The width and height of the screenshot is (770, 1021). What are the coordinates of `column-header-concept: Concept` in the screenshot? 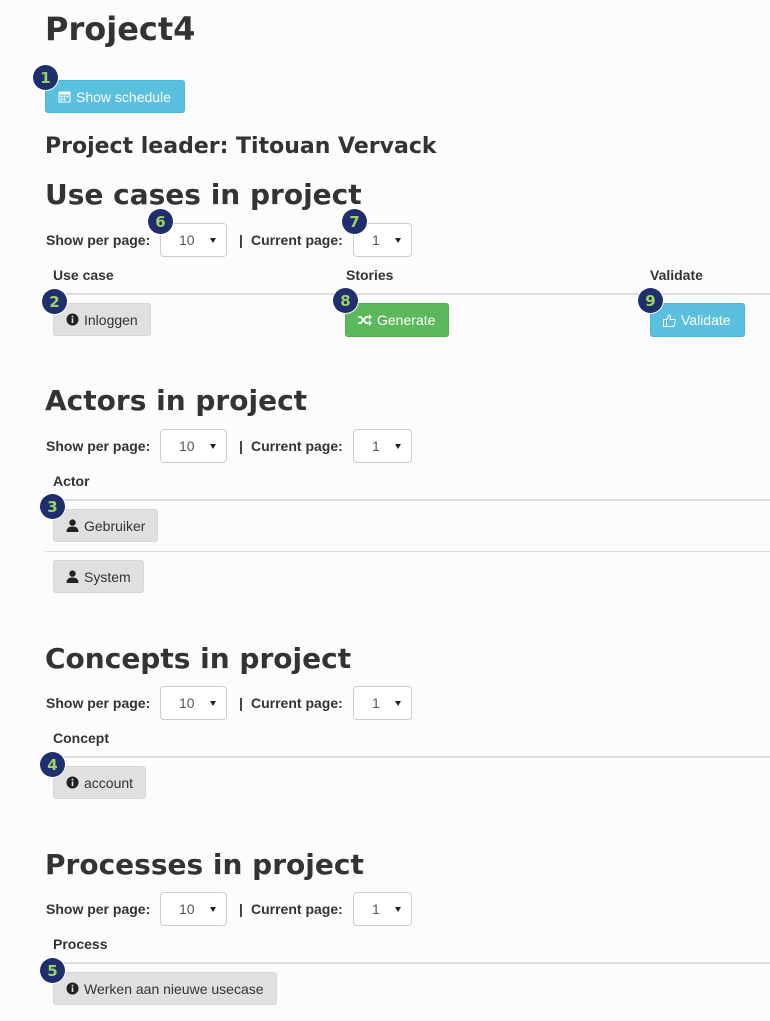 It's located at (81, 738).